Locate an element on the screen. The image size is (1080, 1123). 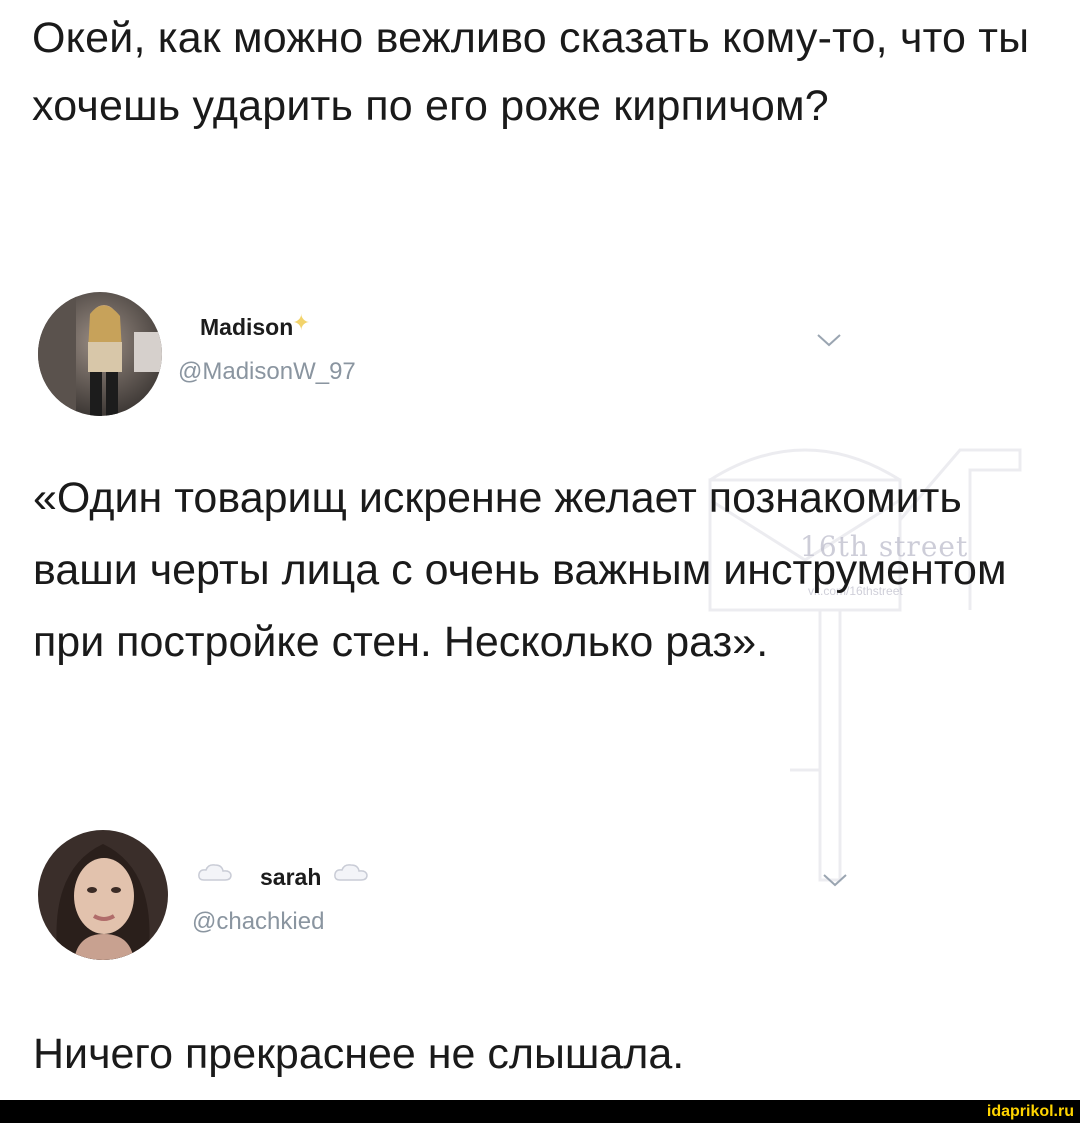
tweet-header-sarah: sarah @chachkied is located at coordinates (538, 895).